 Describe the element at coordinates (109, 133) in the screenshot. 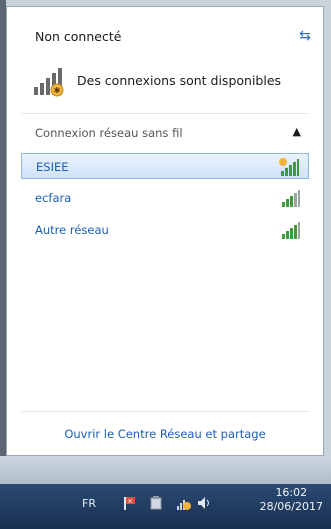

I see `section-label: Connexion réseau sans fil` at that location.